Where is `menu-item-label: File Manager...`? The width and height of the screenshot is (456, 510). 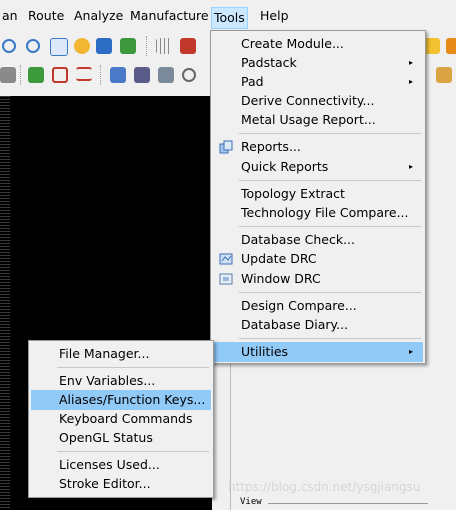
menu-item-label: File Manager... is located at coordinates (104, 353).